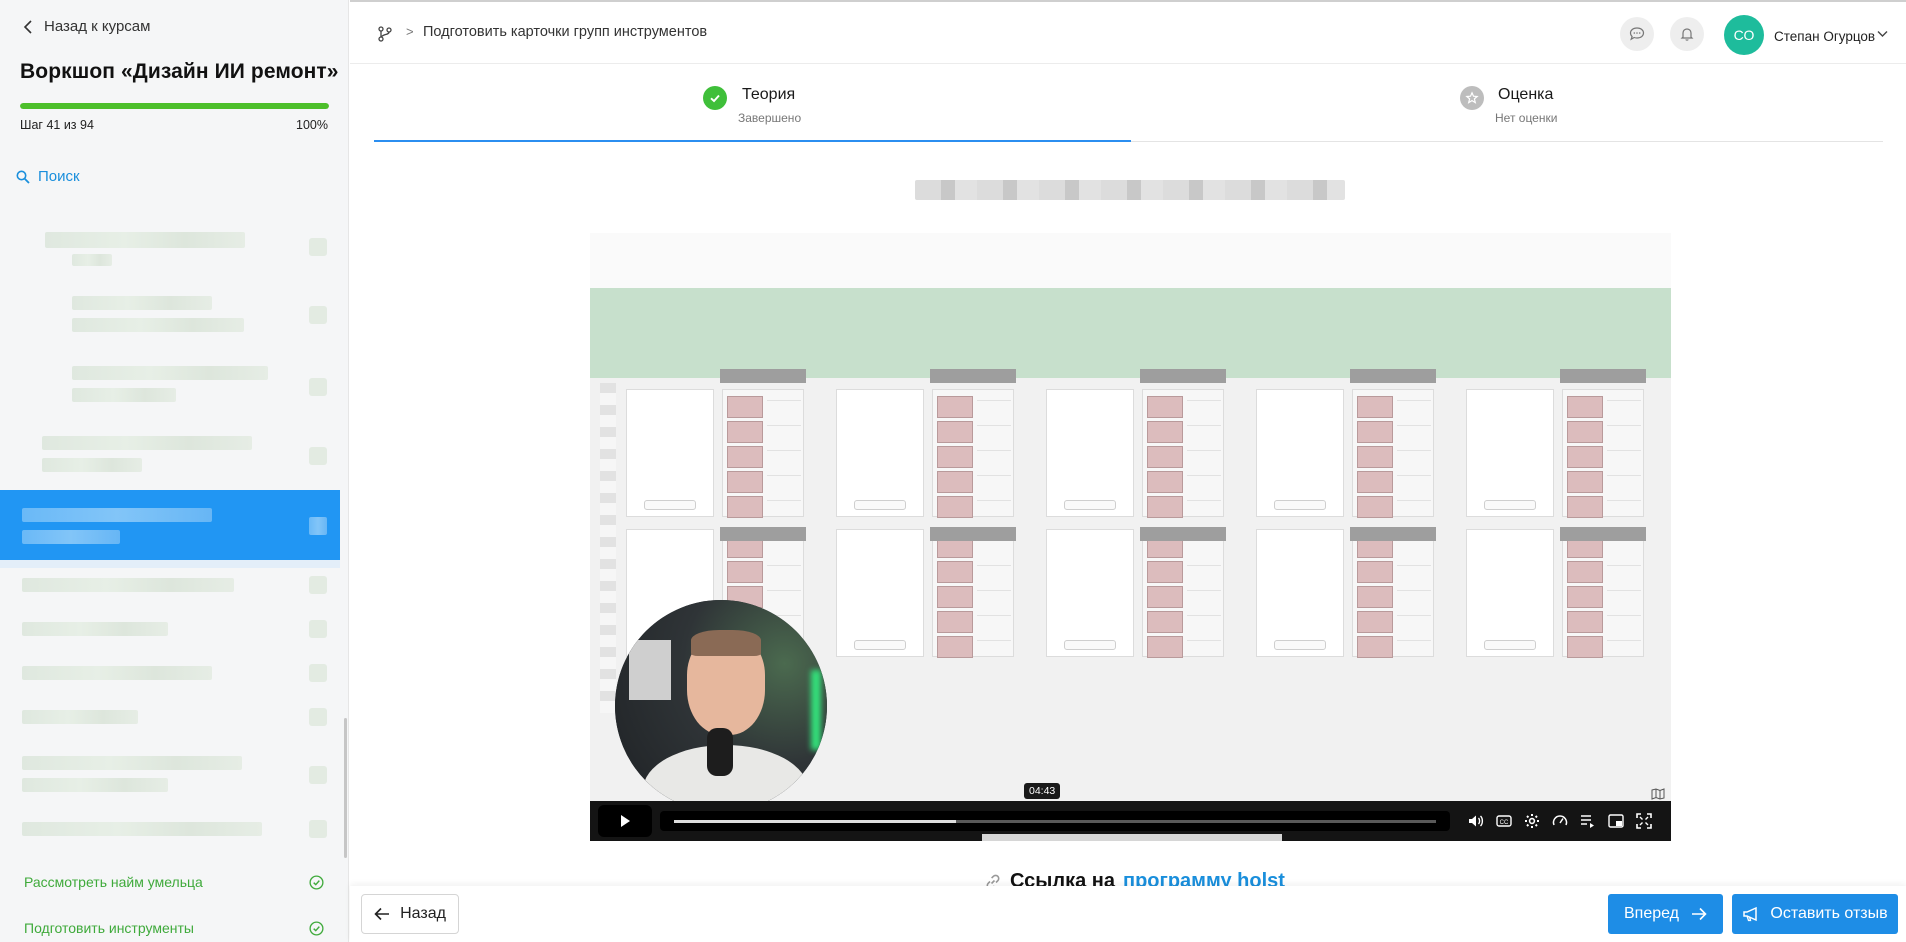 This screenshot has width=1906, height=942. Describe the element at coordinates (385, 34) in the screenshot. I see `git-branch-icon` at that location.